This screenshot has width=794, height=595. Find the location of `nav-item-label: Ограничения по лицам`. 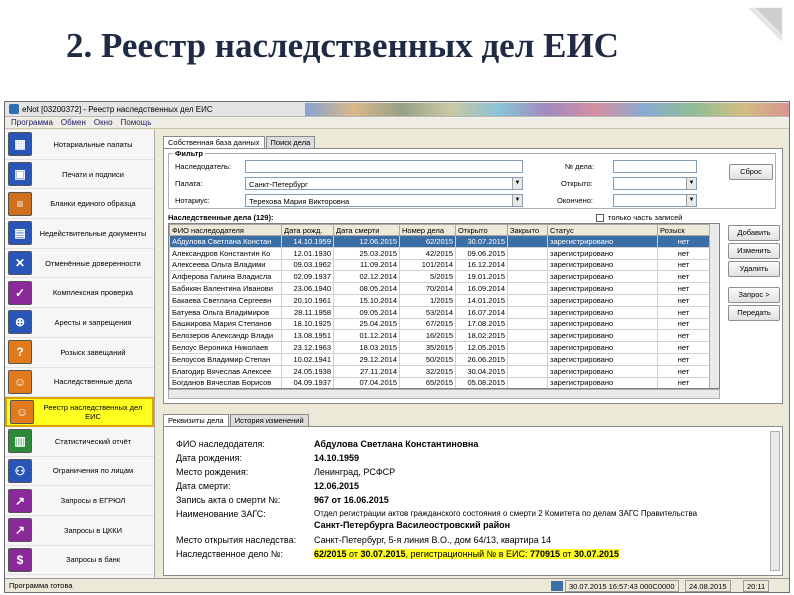

nav-item-label: Ограничения по лицам is located at coordinates (93, 471).